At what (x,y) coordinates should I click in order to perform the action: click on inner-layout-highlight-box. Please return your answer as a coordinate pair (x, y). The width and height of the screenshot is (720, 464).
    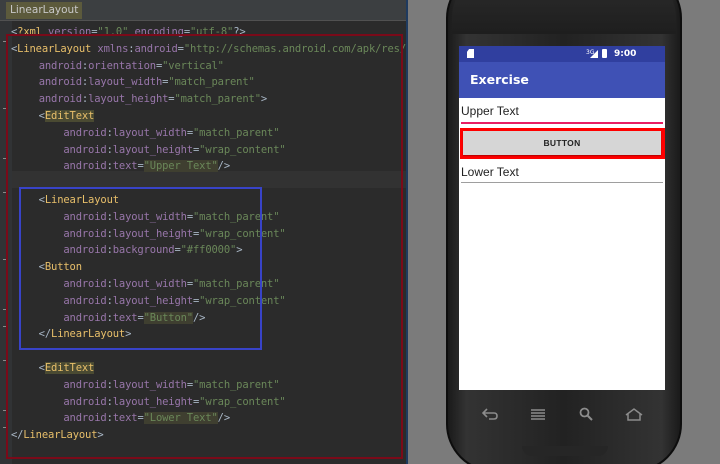
    Looking at the image, I should click on (140, 268).